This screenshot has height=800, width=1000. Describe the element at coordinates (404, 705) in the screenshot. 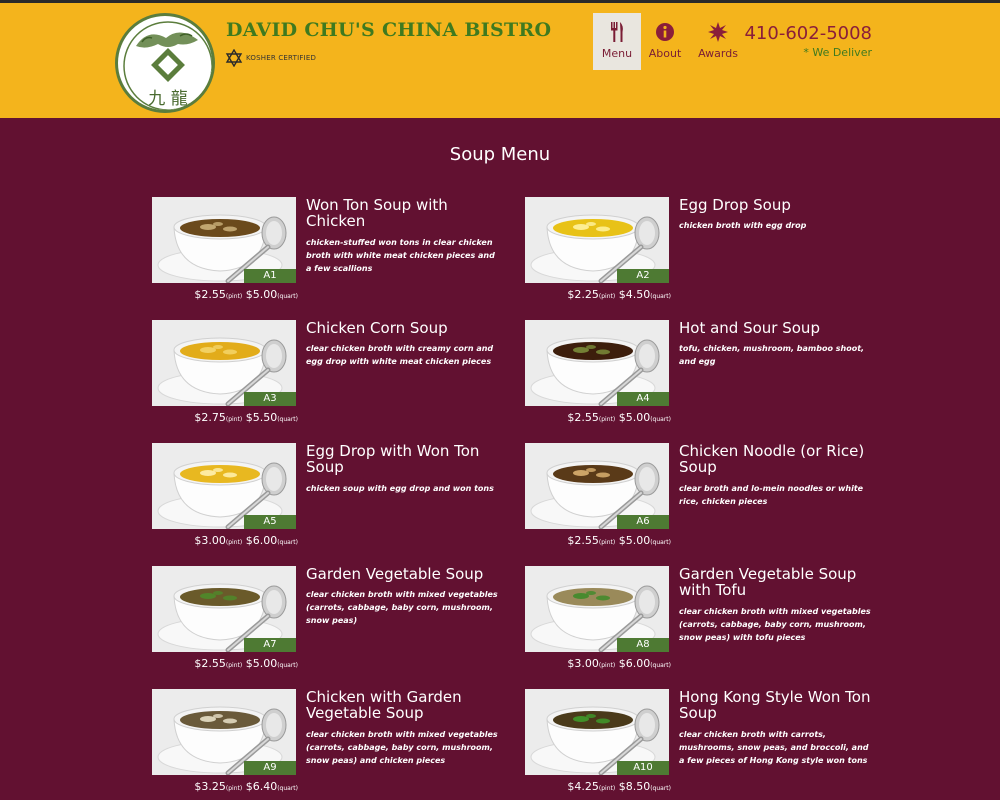

I see `item-name: Chicken with Garden Vegetable Soup` at that location.